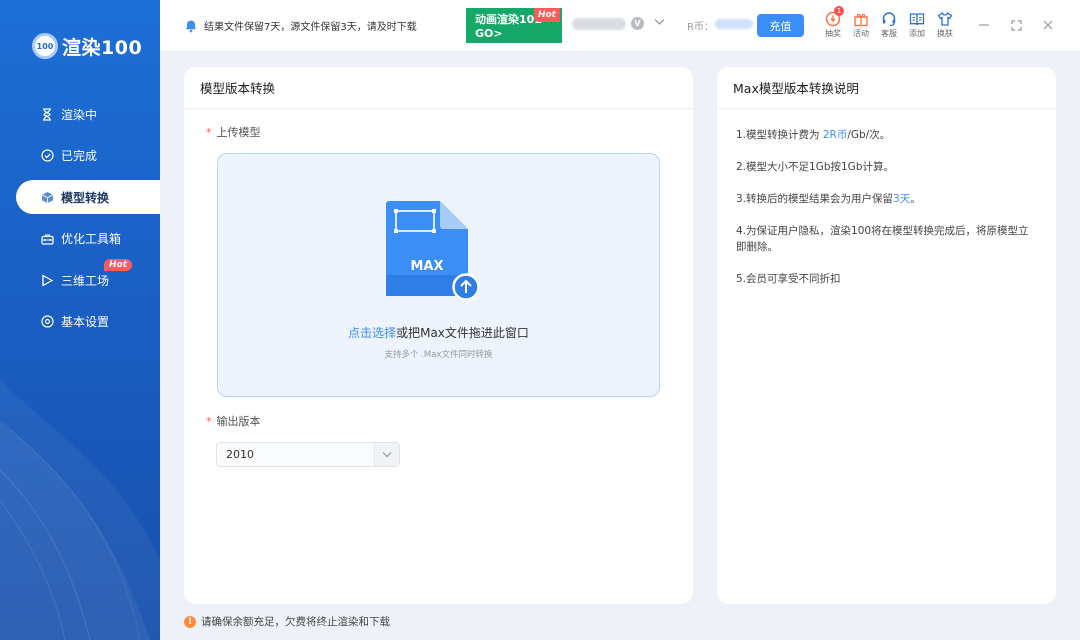 The width and height of the screenshot is (1080, 640). I want to click on maximize-icon, so click(1016, 25).